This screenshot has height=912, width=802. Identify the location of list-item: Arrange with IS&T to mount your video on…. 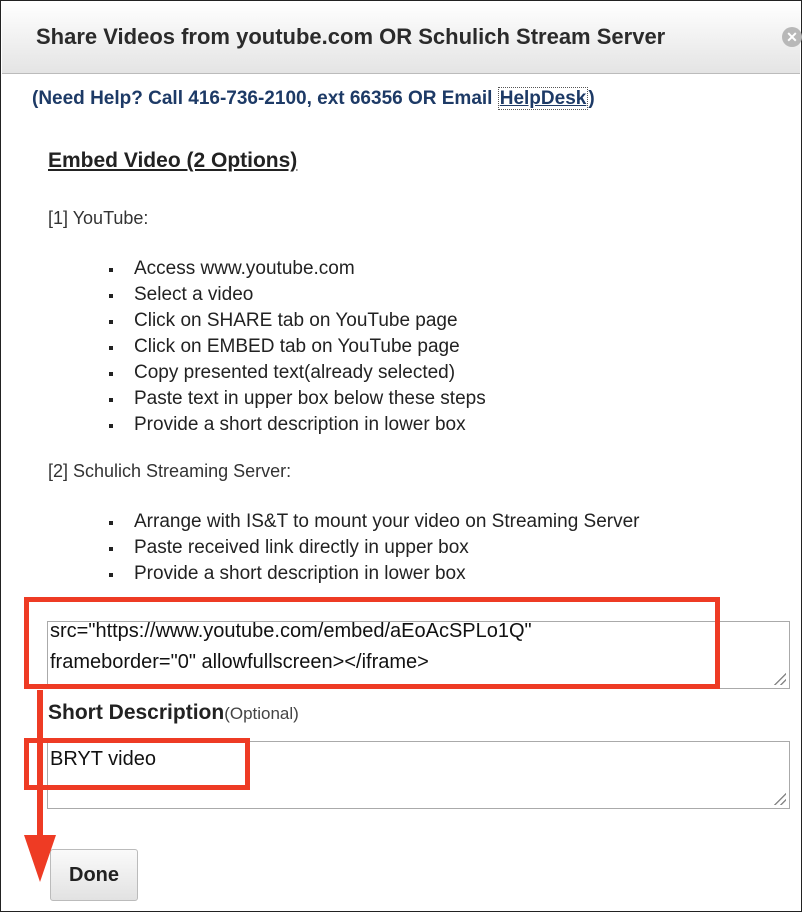
(370, 522).